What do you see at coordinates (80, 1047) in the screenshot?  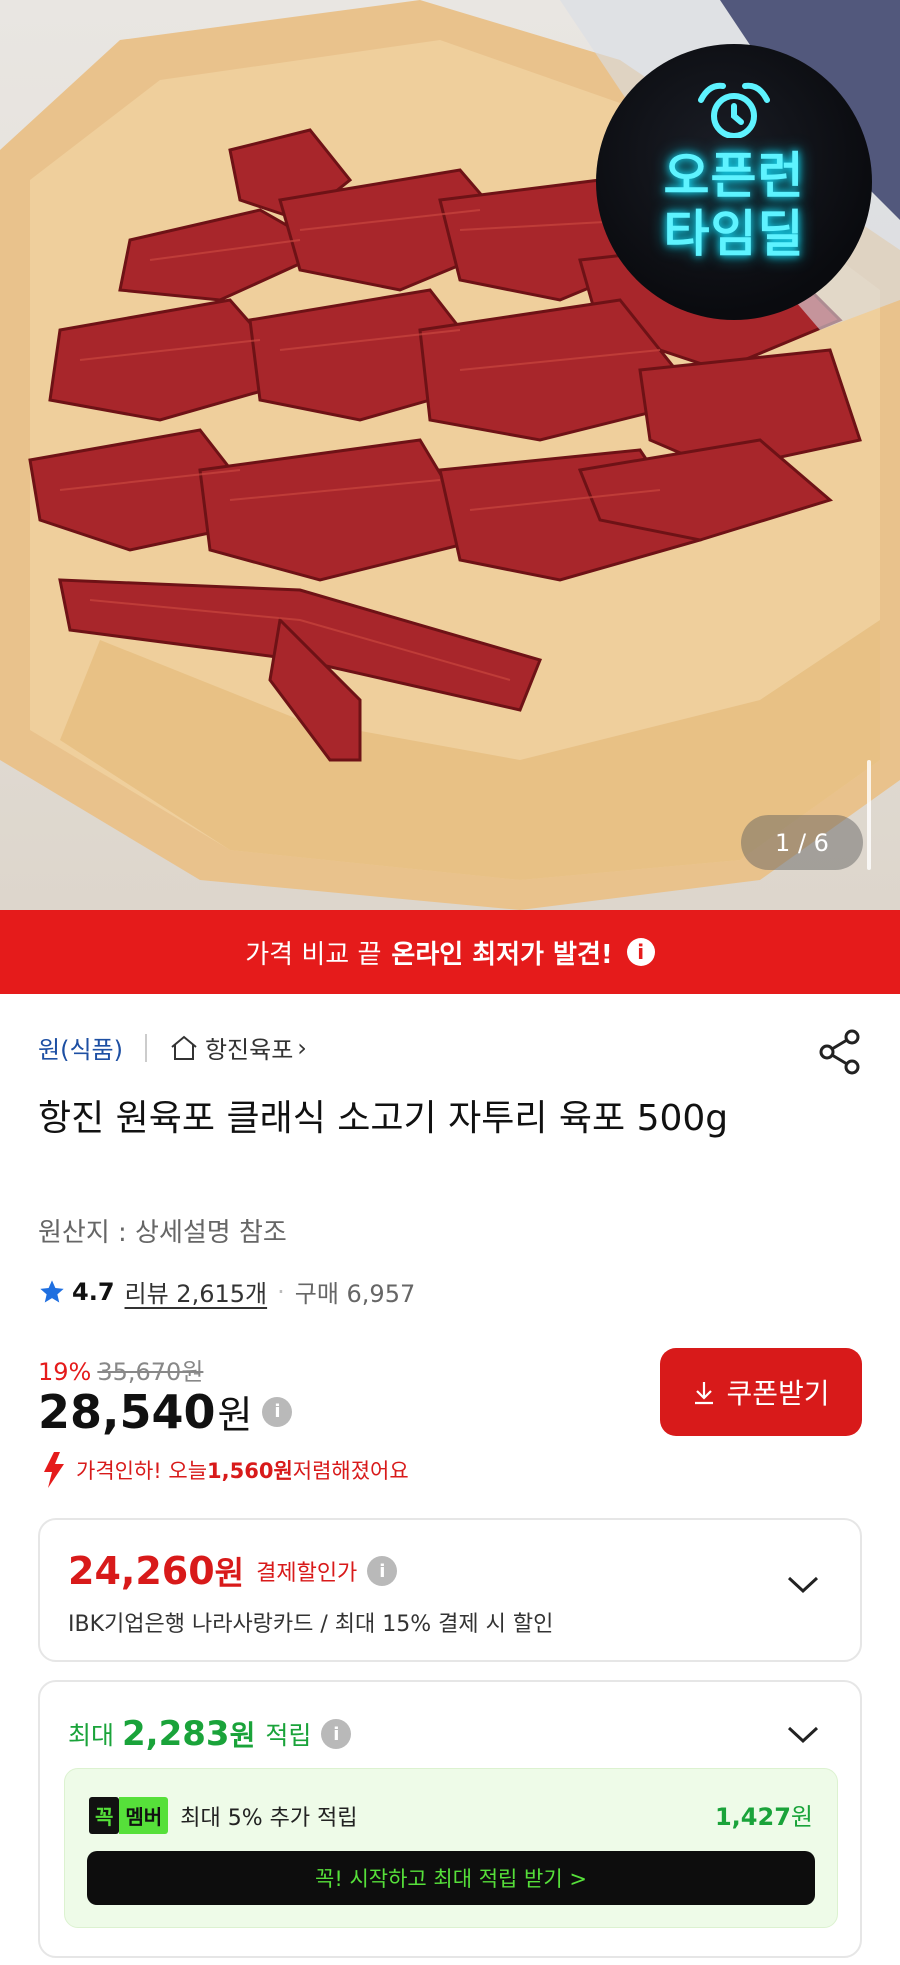 I see `category-link: 원(식품)` at bounding box center [80, 1047].